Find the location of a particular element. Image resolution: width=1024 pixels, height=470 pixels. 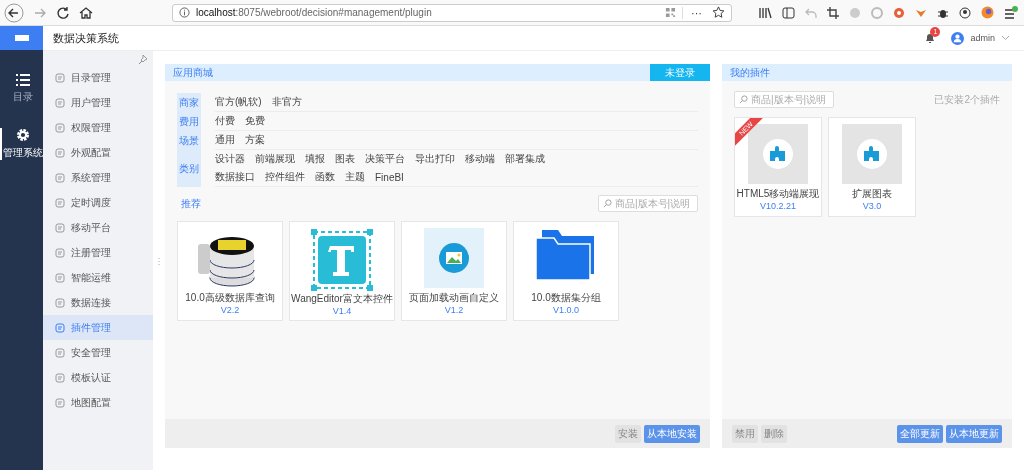

plugin-version: V3.0 is located at coordinates (872, 206).